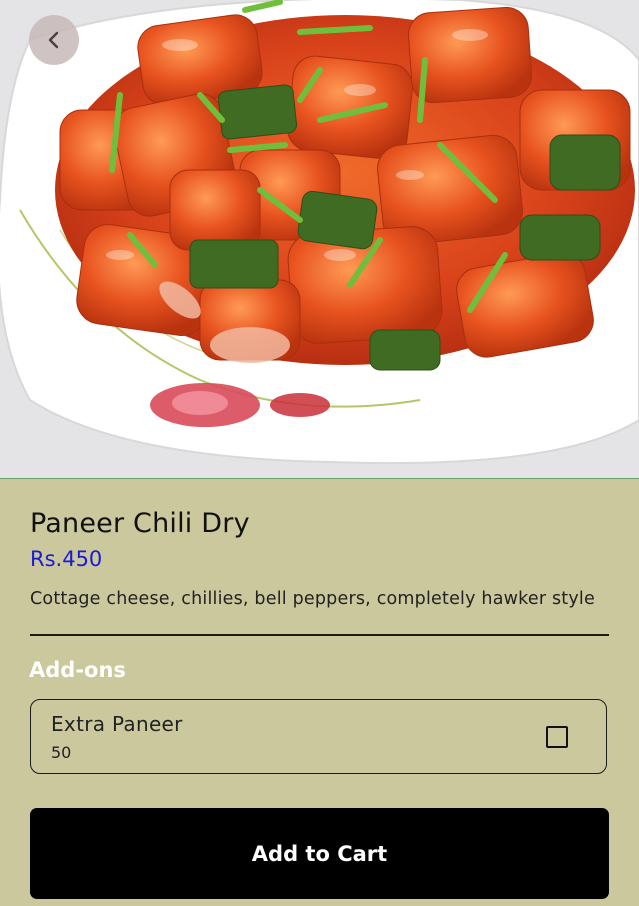  Describe the element at coordinates (318, 736) in the screenshot. I see `addon-option-extra-paneer: Extra Paneer 50` at that location.